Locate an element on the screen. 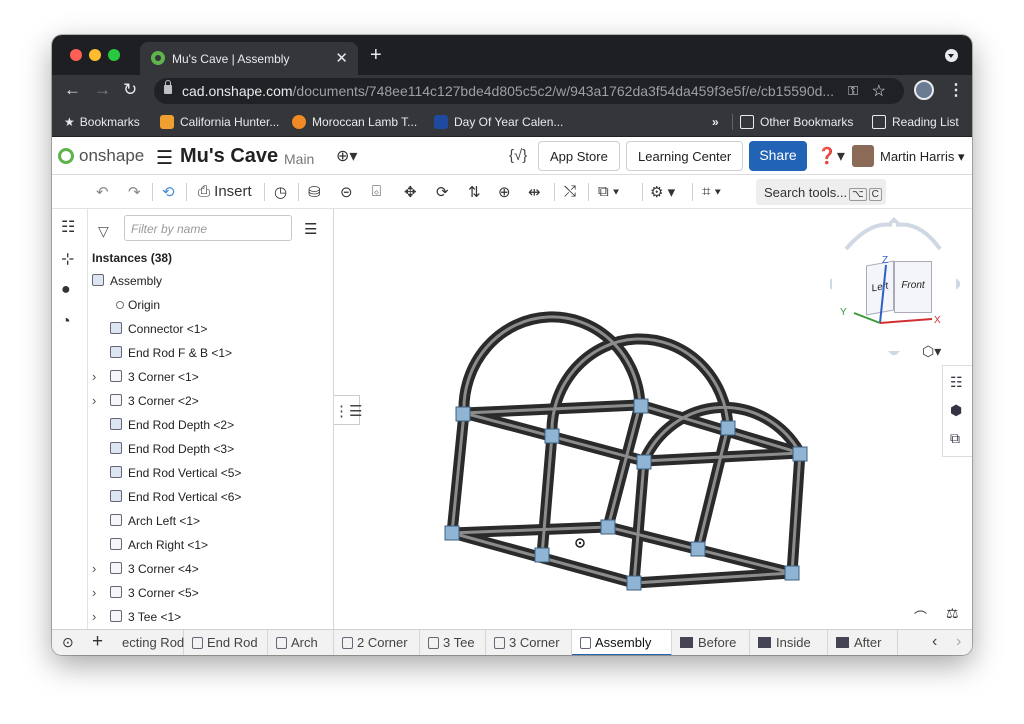 The width and height of the screenshot is (1024, 724). browser-tab: Mu's Cave | Assembly ✕ is located at coordinates (249, 58).